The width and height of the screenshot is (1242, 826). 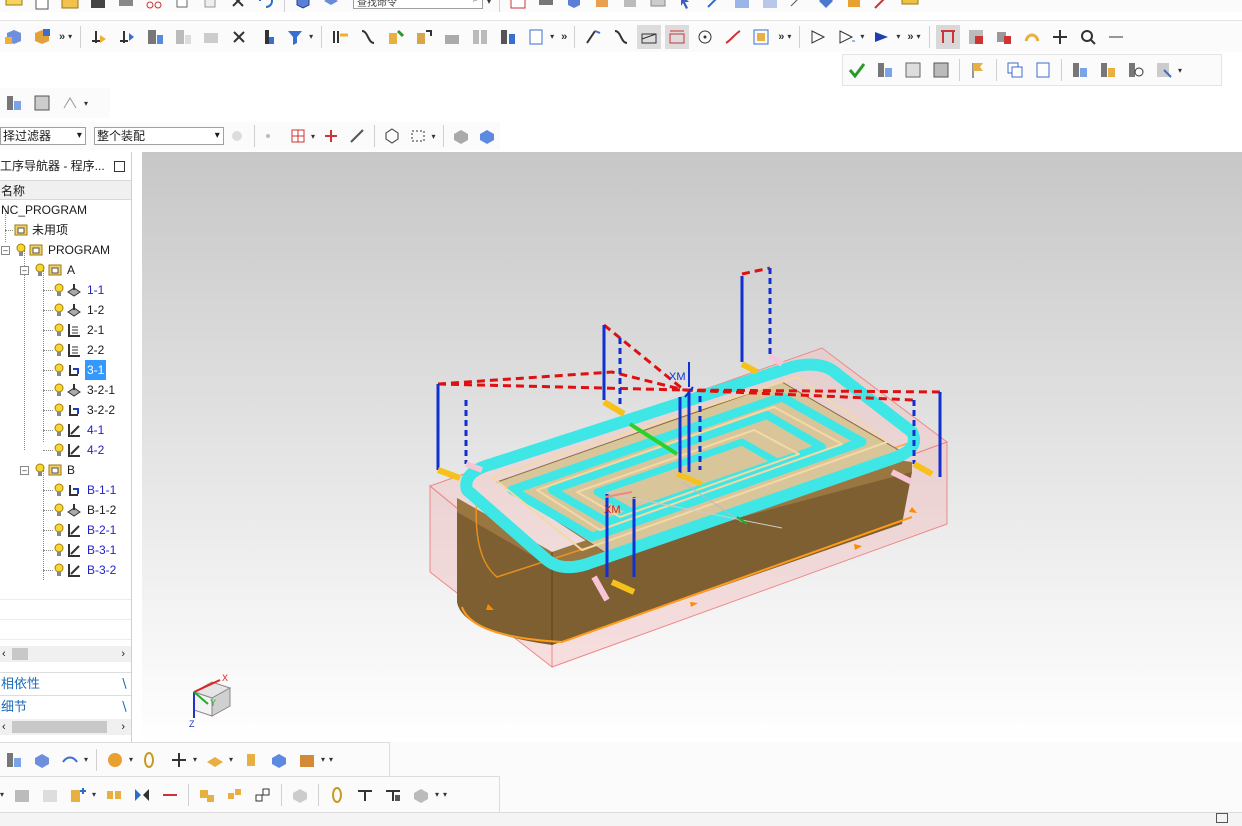 I want to click on solid-icon, so click(x=487, y=136).